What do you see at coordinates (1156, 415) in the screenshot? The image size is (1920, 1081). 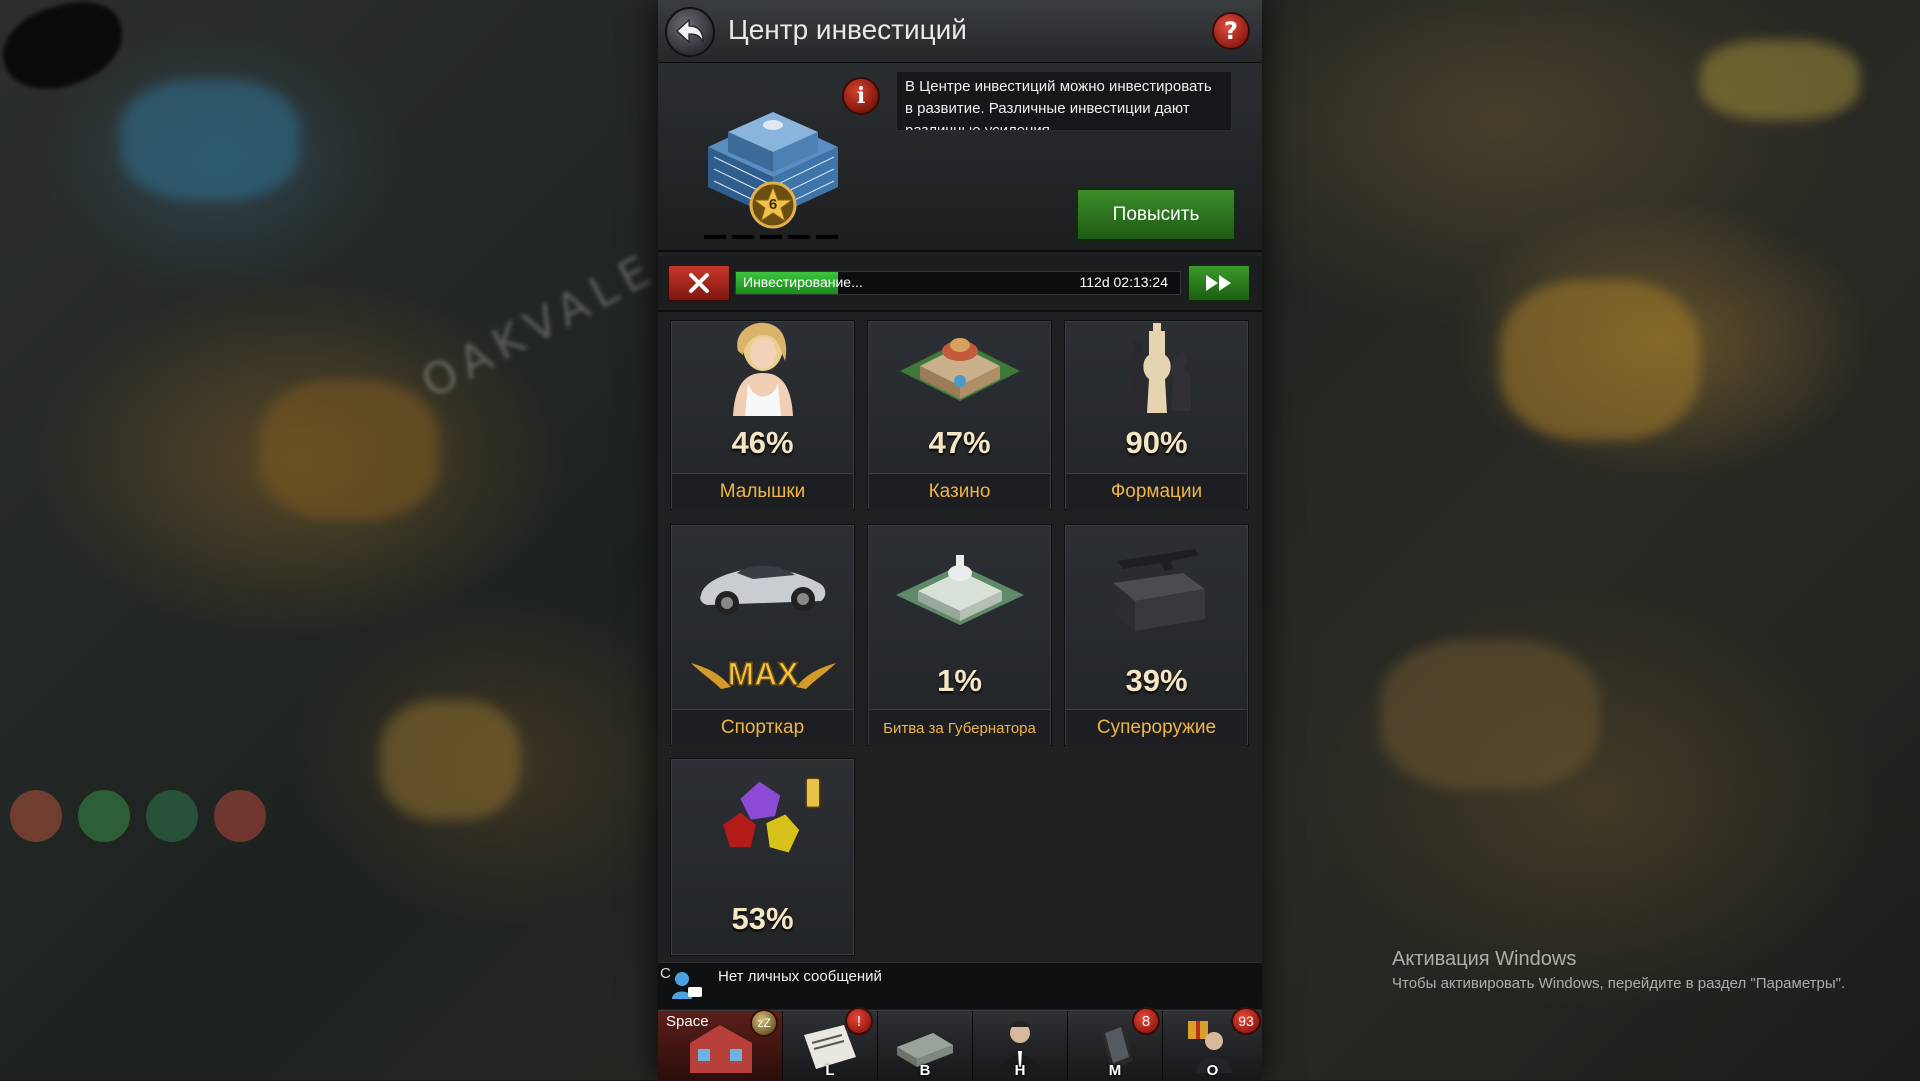 I see `investment-card-formations: 90% Формации` at bounding box center [1156, 415].